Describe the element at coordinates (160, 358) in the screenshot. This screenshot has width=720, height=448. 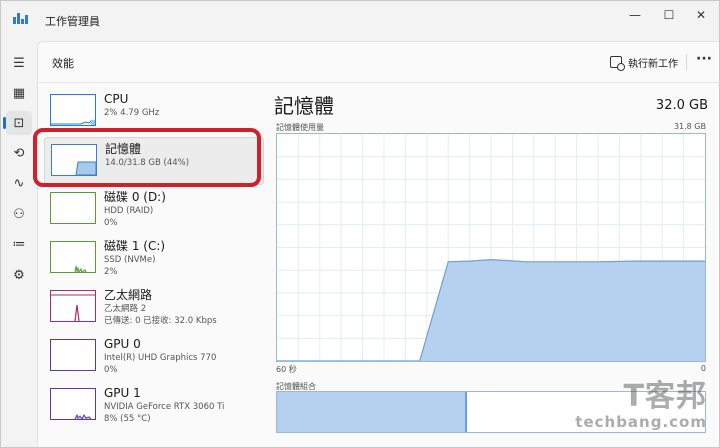
I see `resource-detail: Intel(R) UHD Graphics 770` at that location.